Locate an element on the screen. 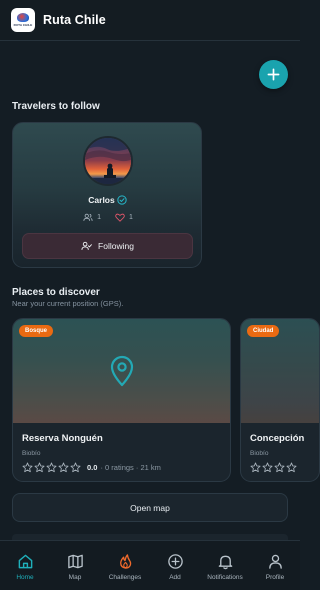 Image resolution: width=320 pixels, height=590 pixels. rating-value: 0.0 is located at coordinates (92, 467).